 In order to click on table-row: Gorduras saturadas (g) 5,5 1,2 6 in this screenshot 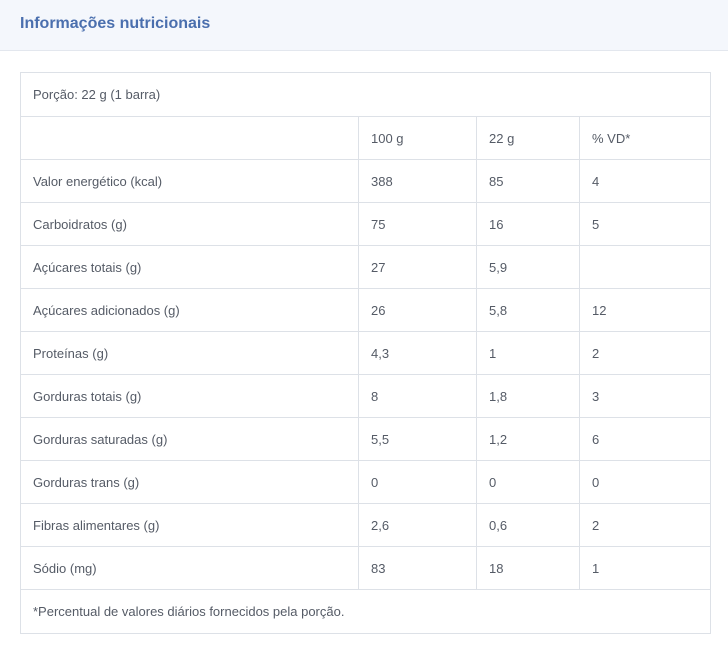, I will do `click(365, 439)`.